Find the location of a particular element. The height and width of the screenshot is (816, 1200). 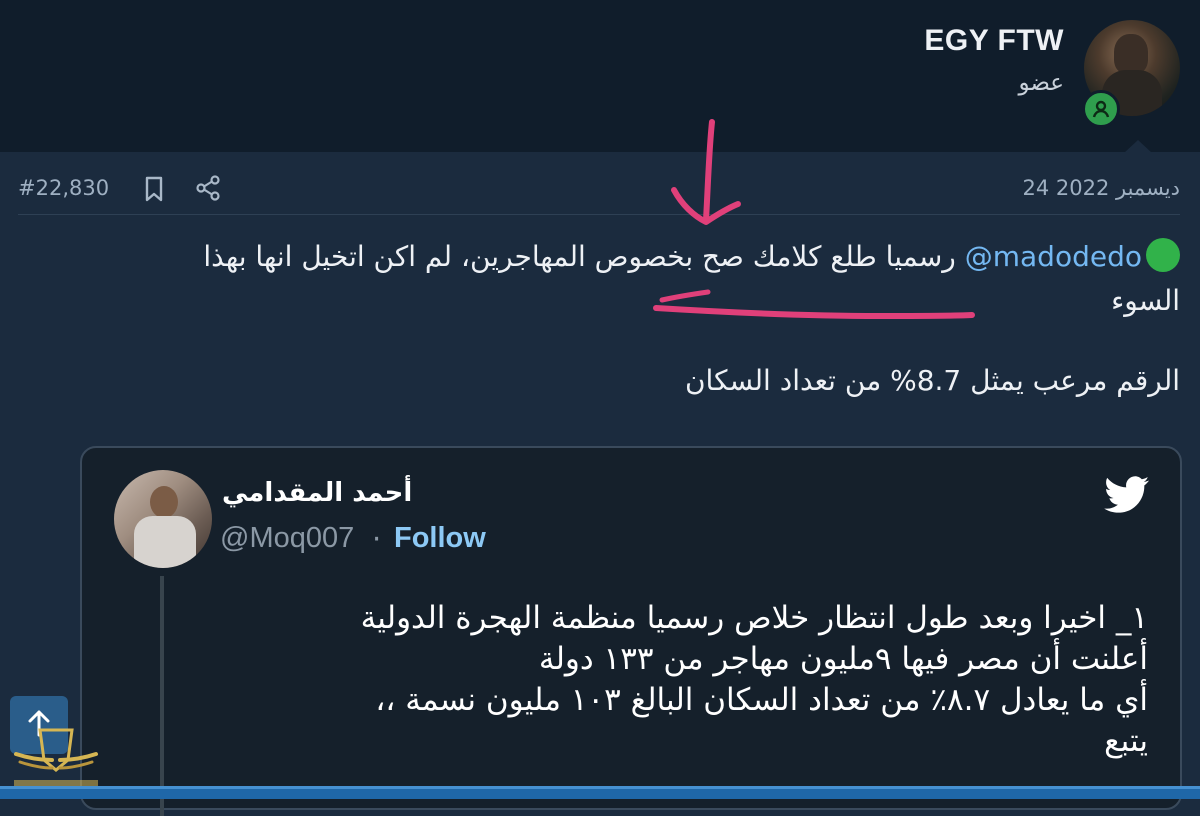

share-icon is located at coordinates (208, 190).